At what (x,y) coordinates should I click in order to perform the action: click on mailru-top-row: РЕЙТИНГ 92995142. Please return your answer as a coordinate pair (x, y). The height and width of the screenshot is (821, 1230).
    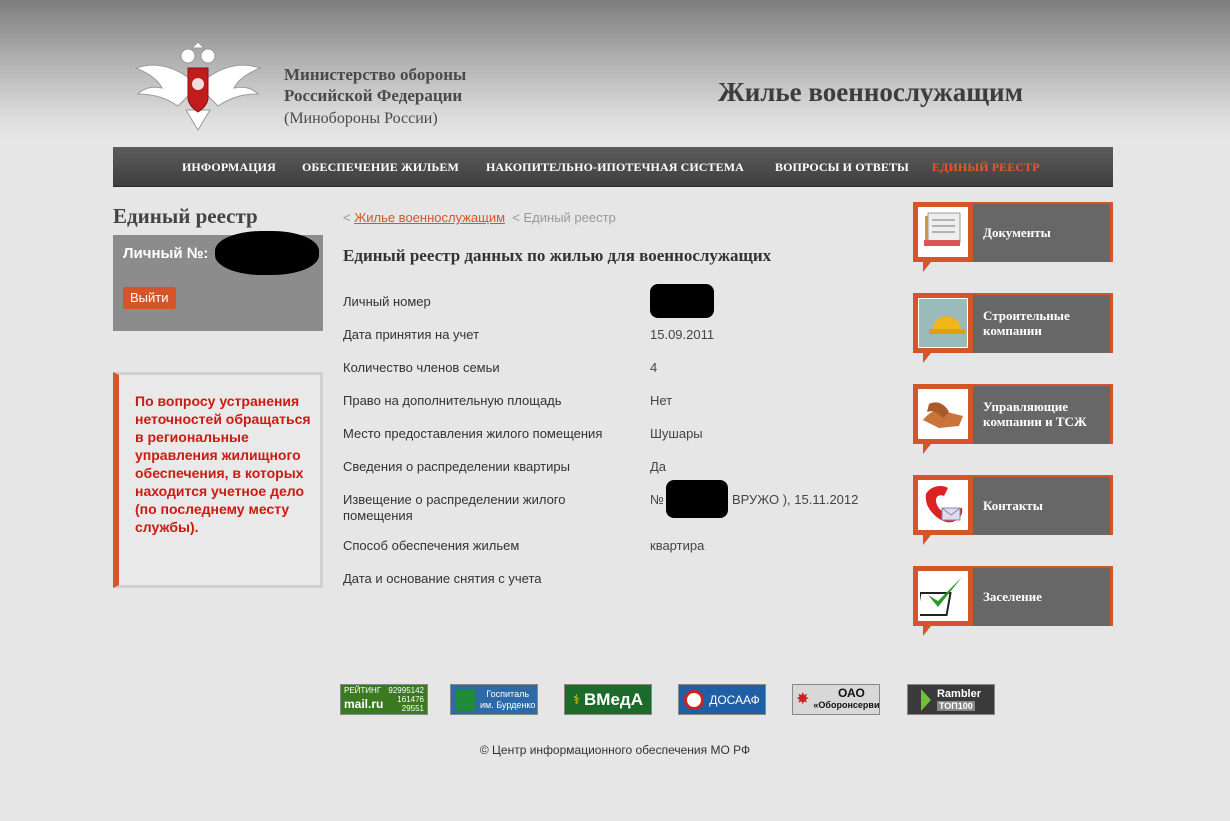
    Looking at the image, I should click on (384, 690).